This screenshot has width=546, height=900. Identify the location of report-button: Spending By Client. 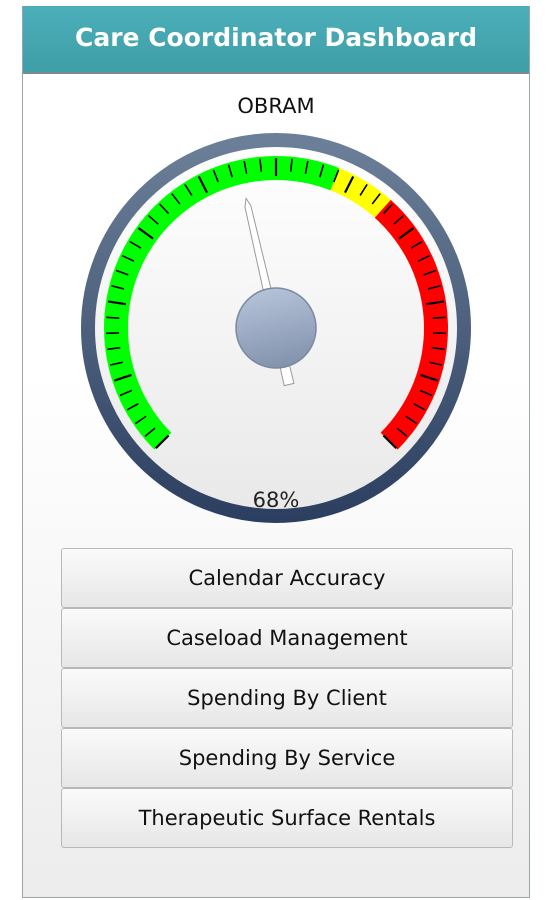
(287, 698).